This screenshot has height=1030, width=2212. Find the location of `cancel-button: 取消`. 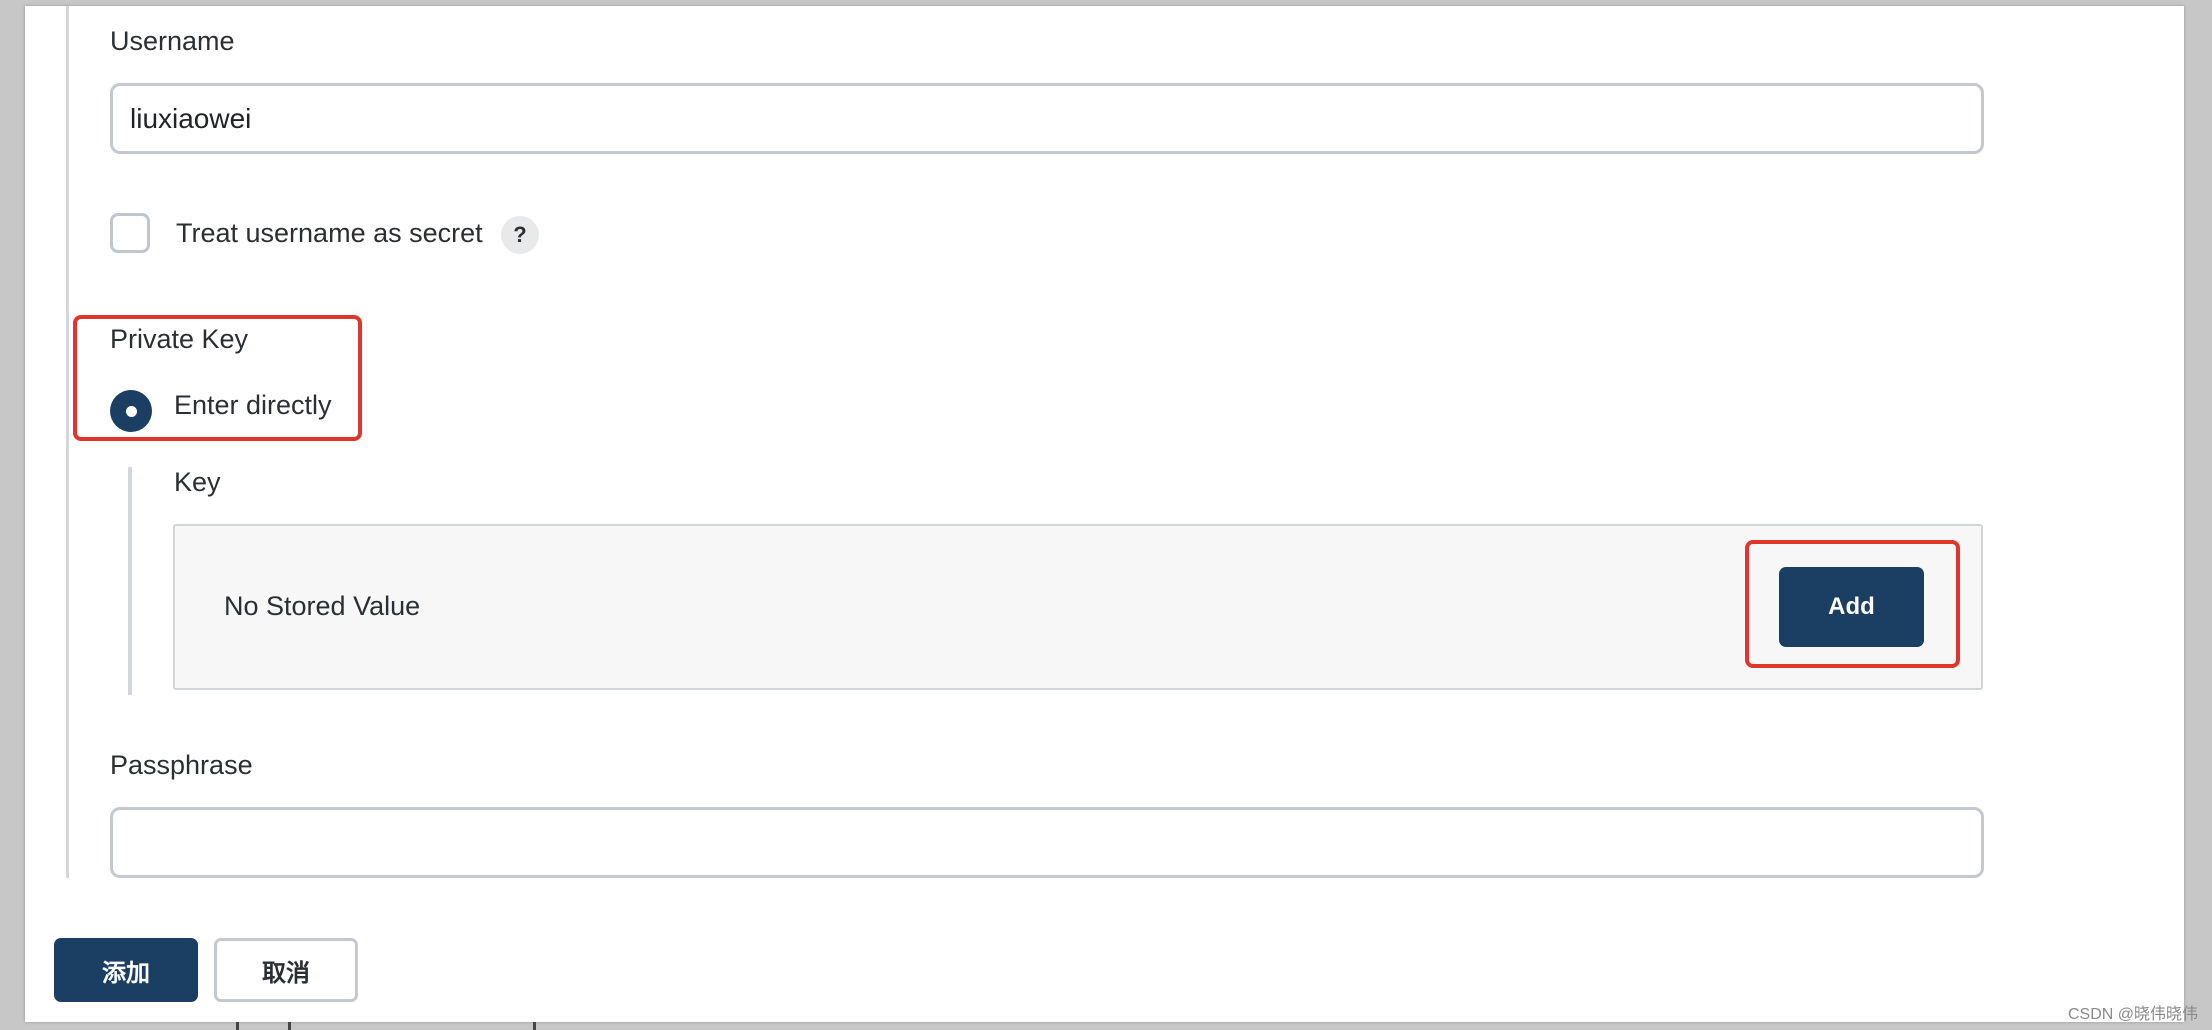

cancel-button: 取消 is located at coordinates (286, 970).